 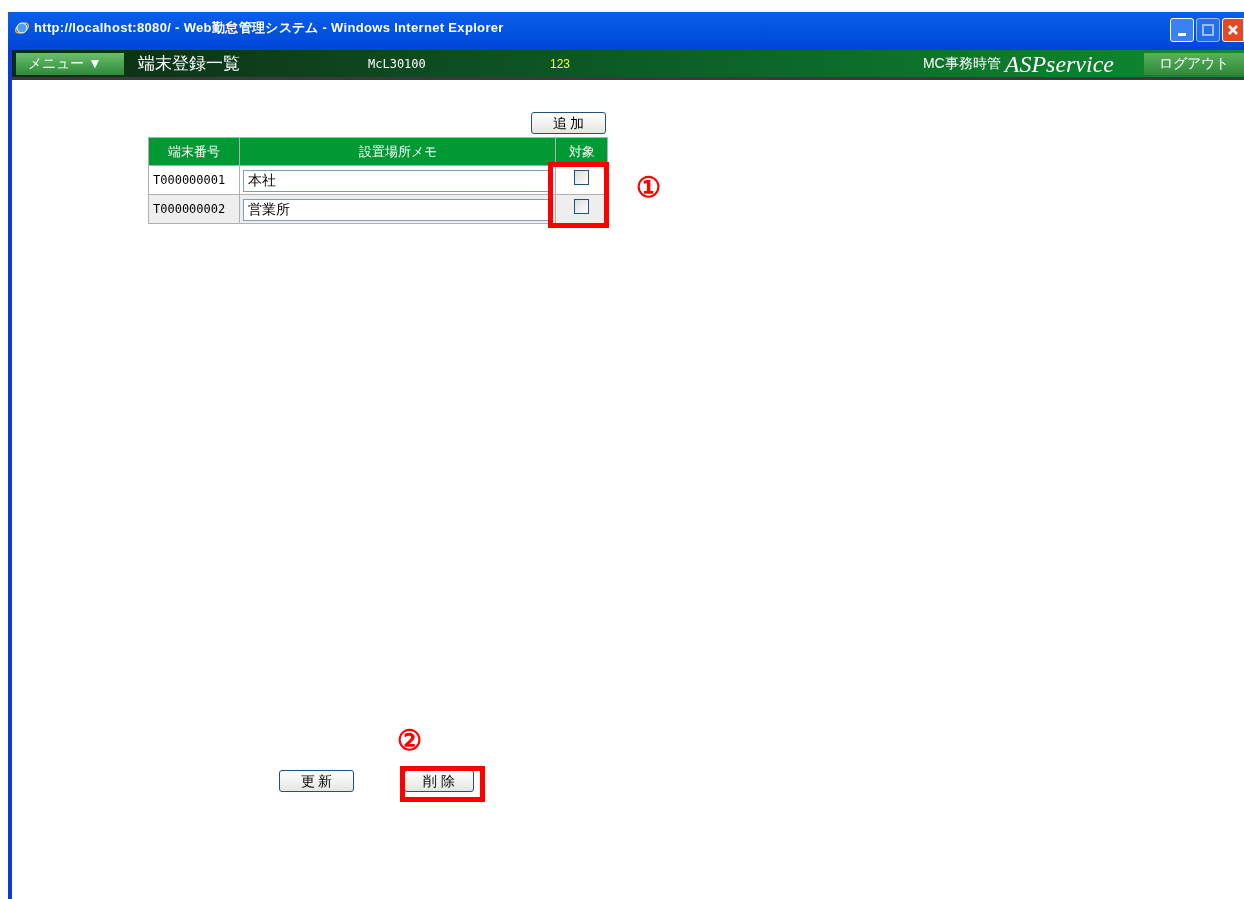 I want to click on close-button, so click(x=1233, y=30).